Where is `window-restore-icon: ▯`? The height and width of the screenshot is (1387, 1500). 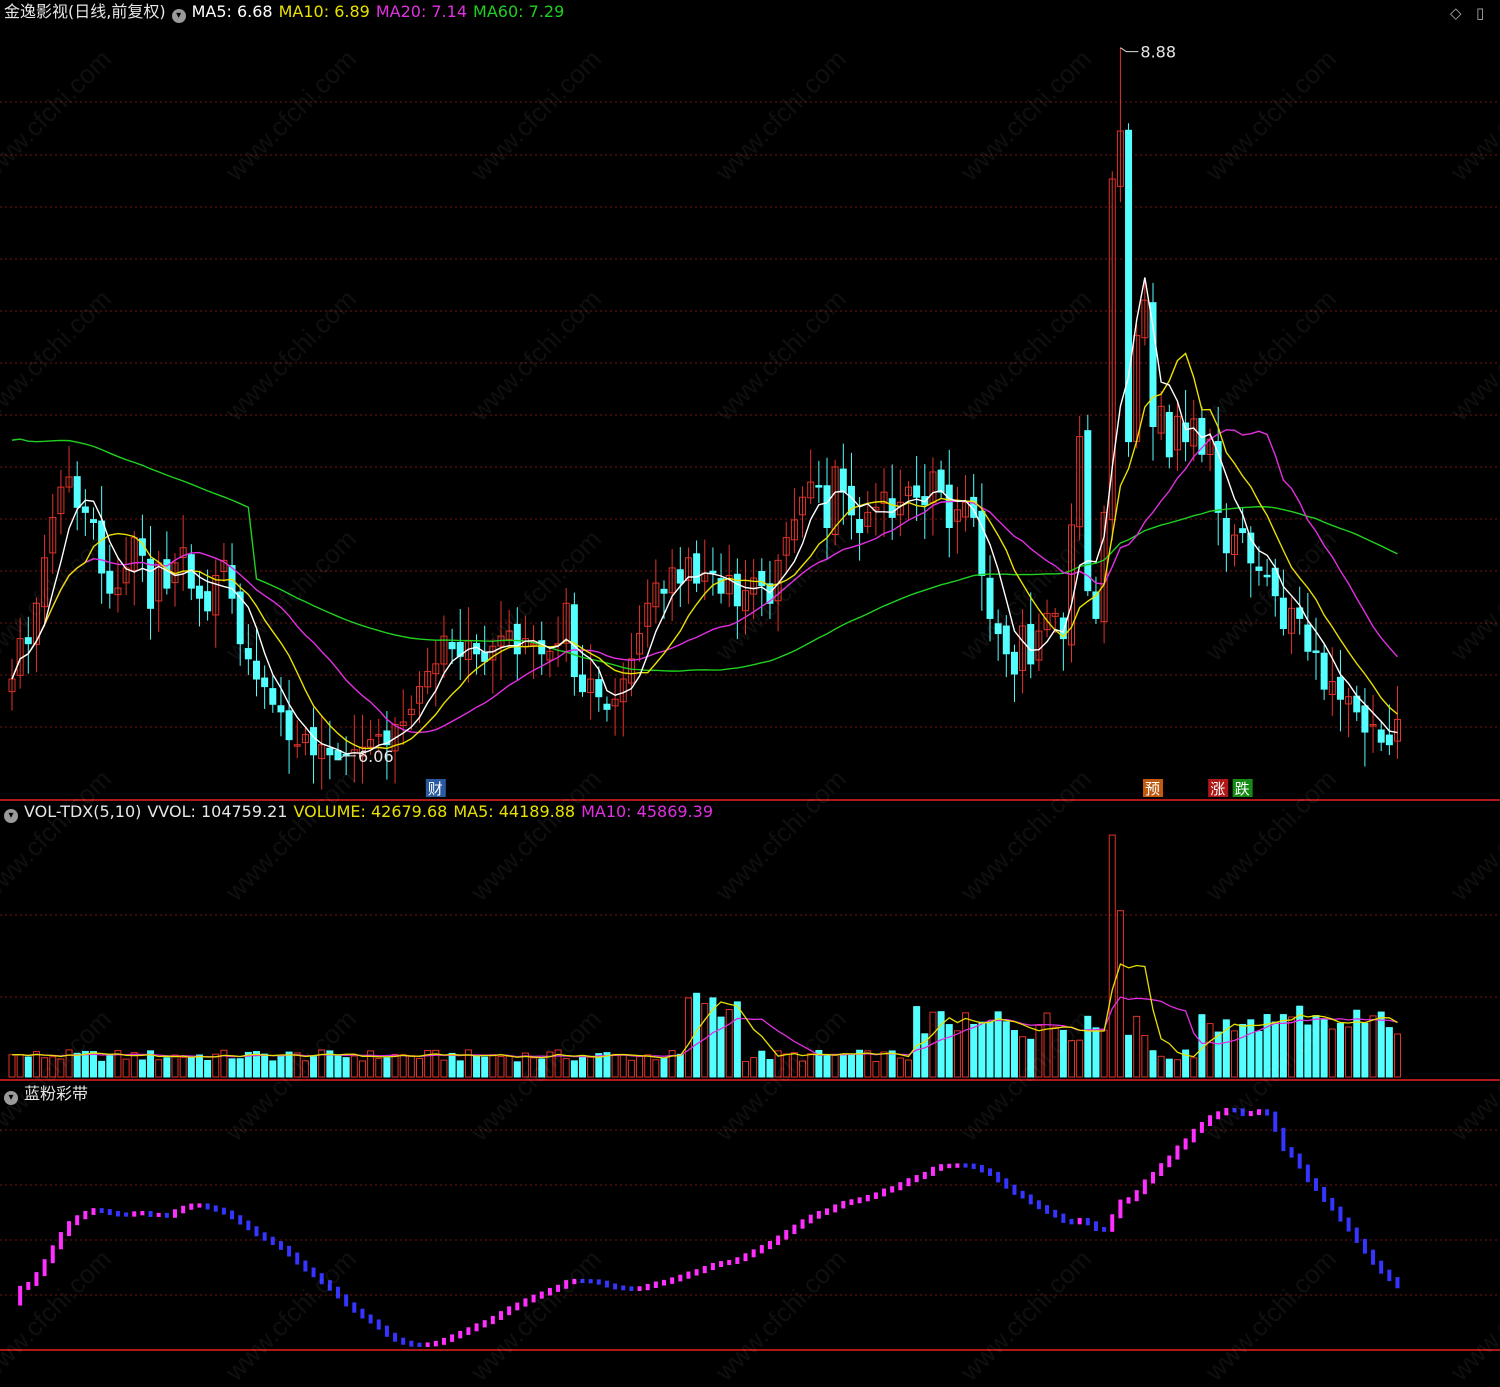
window-restore-icon: ▯ is located at coordinates (1480, 13).